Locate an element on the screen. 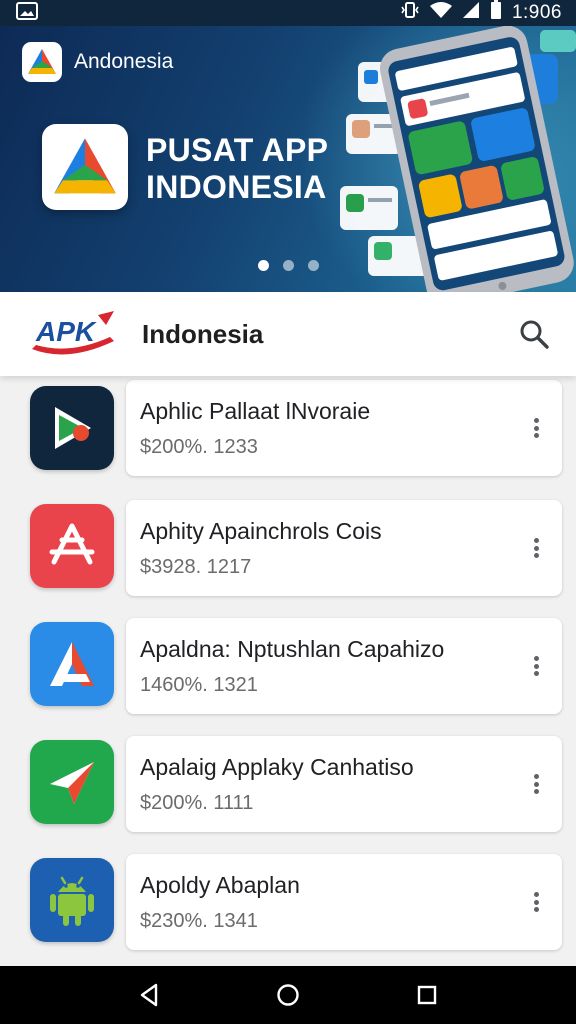 The width and height of the screenshot is (576, 1024). app-meta: $200%. 1233 is located at coordinates (199, 447).